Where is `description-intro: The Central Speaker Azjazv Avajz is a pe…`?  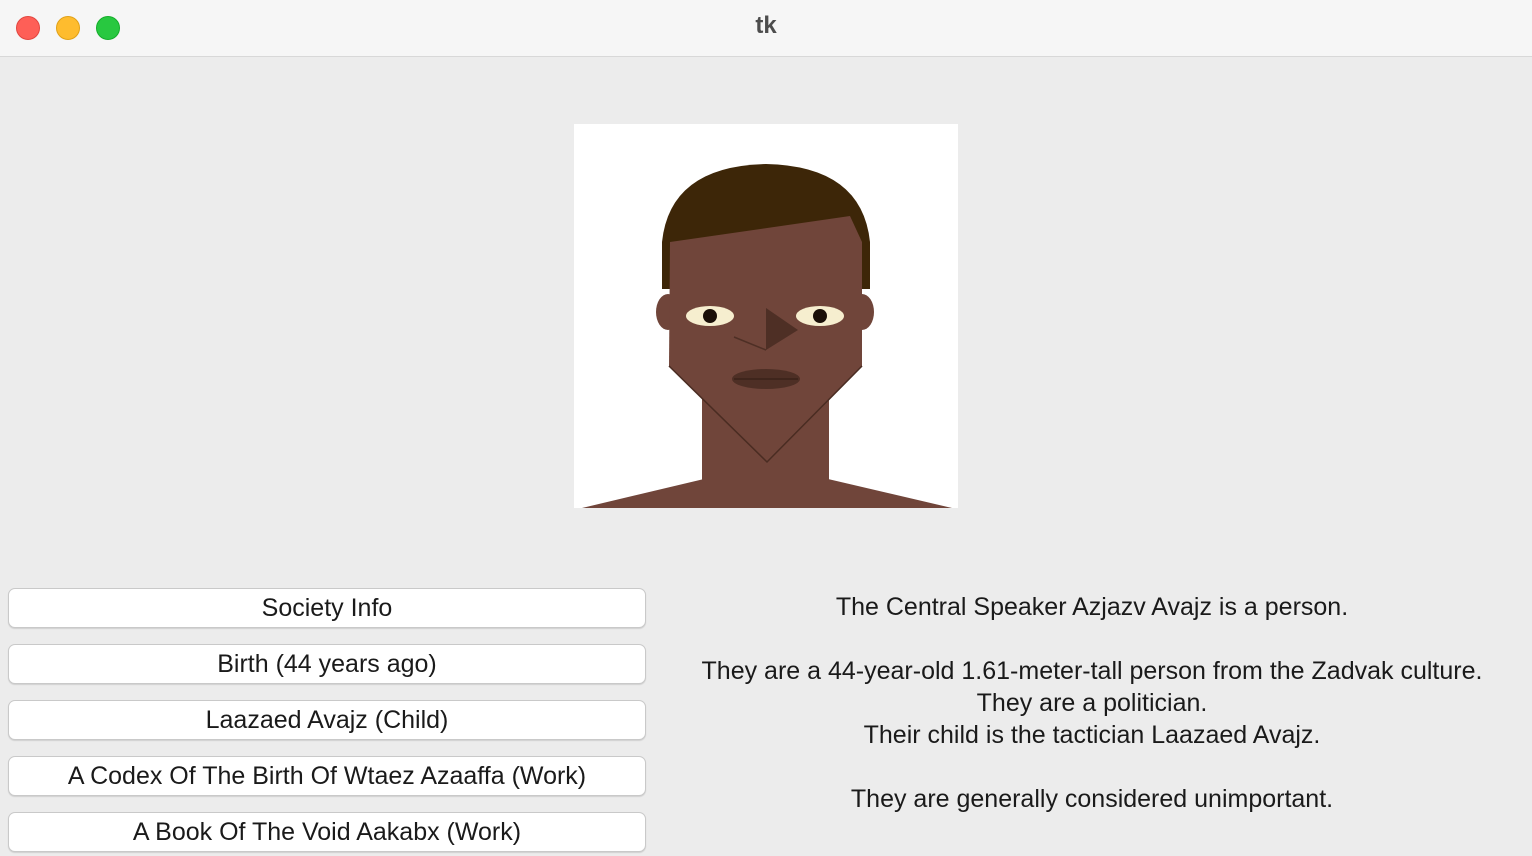
description-intro: The Central Speaker Azjazv Avajz is a pe… is located at coordinates (1092, 607).